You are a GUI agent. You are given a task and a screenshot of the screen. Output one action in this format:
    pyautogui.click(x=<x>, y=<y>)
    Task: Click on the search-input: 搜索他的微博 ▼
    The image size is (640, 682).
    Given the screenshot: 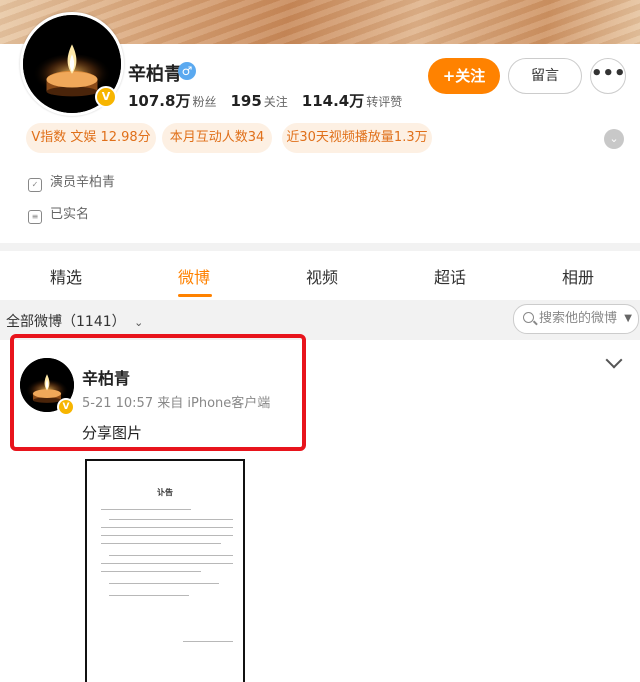 What is the action you would take?
    pyautogui.click(x=576, y=319)
    